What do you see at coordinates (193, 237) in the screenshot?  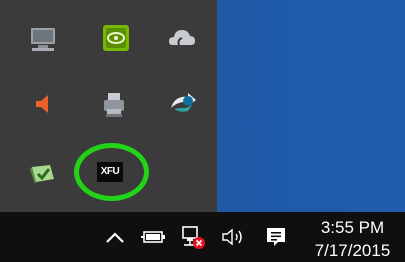 I see `network-error-icon` at bounding box center [193, 237].